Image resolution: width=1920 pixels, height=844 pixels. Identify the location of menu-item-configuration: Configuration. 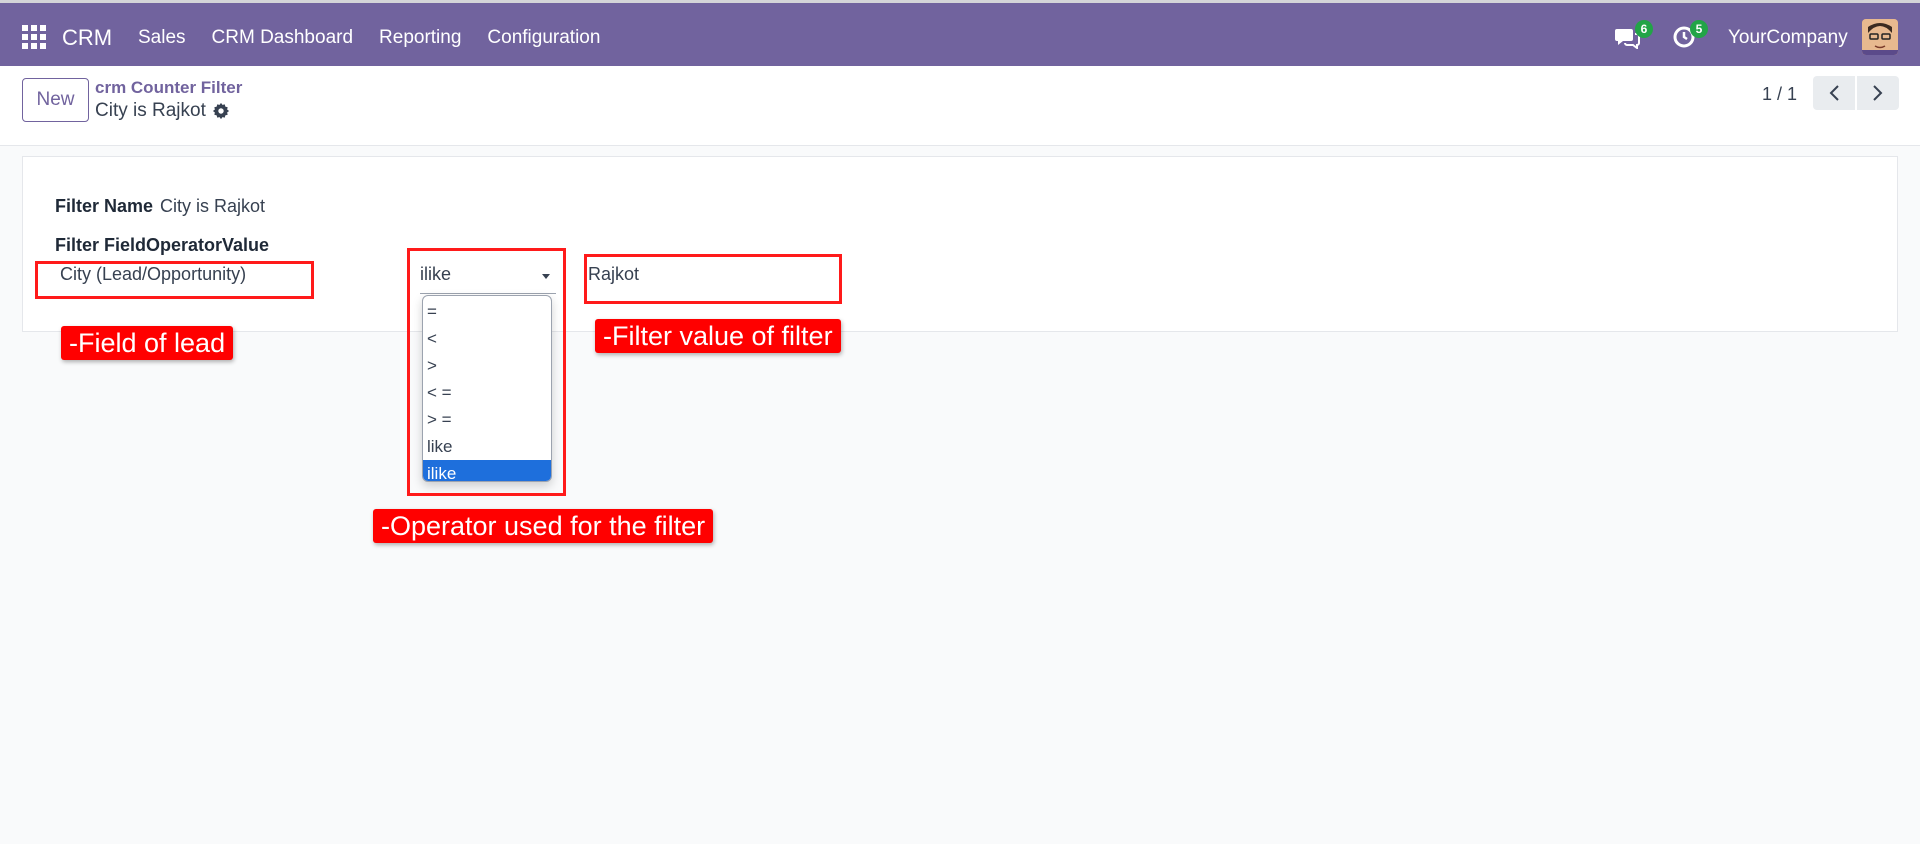
(543, 38).